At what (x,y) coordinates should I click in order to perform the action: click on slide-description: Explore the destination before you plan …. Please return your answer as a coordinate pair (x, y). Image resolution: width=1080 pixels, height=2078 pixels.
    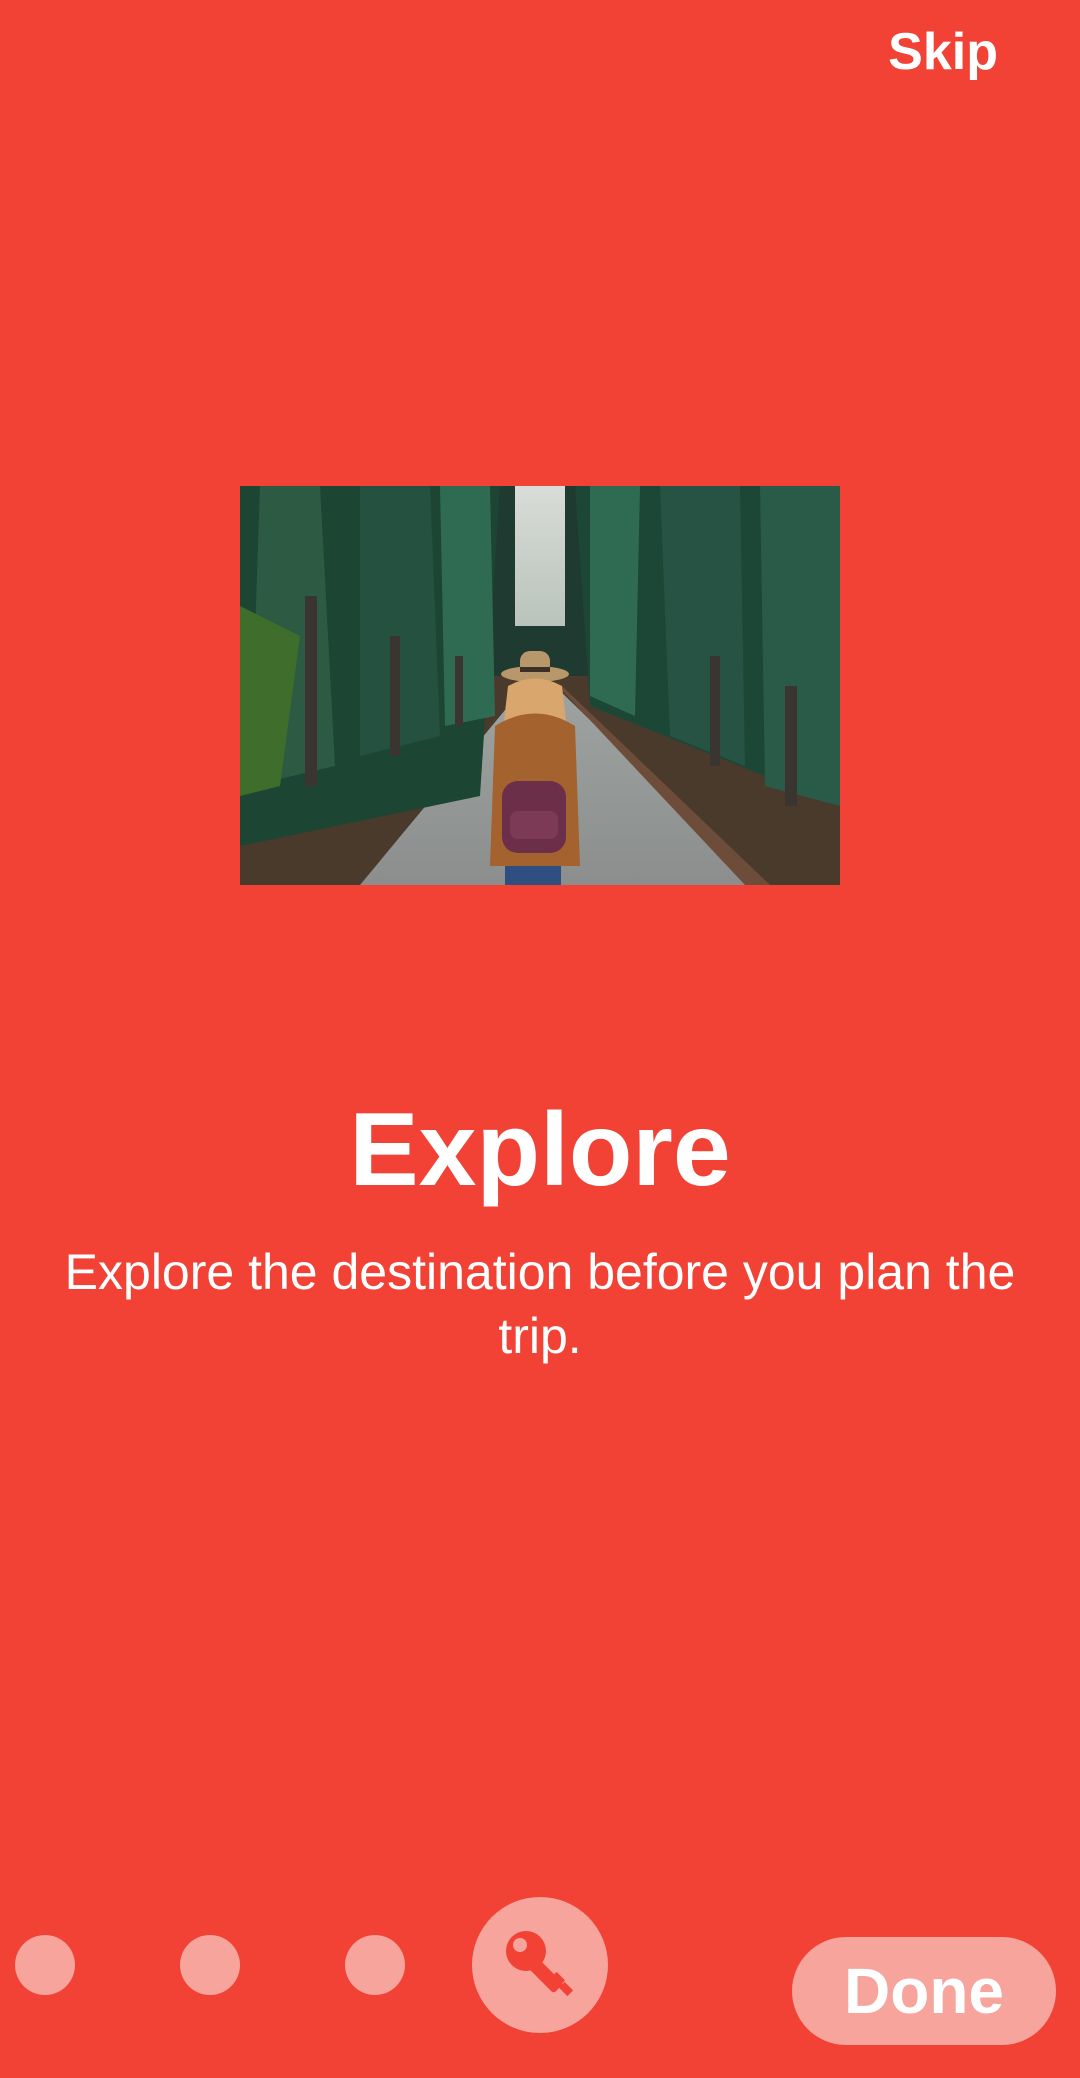
    Looking at the image, I should click on (540, 1304).